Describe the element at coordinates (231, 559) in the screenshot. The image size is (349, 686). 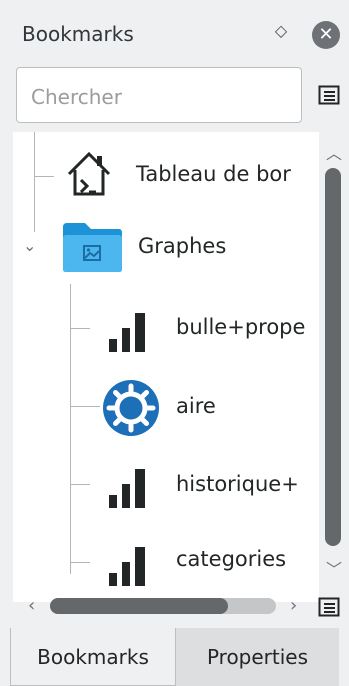
I see `tree-item-label: categories` at that location.